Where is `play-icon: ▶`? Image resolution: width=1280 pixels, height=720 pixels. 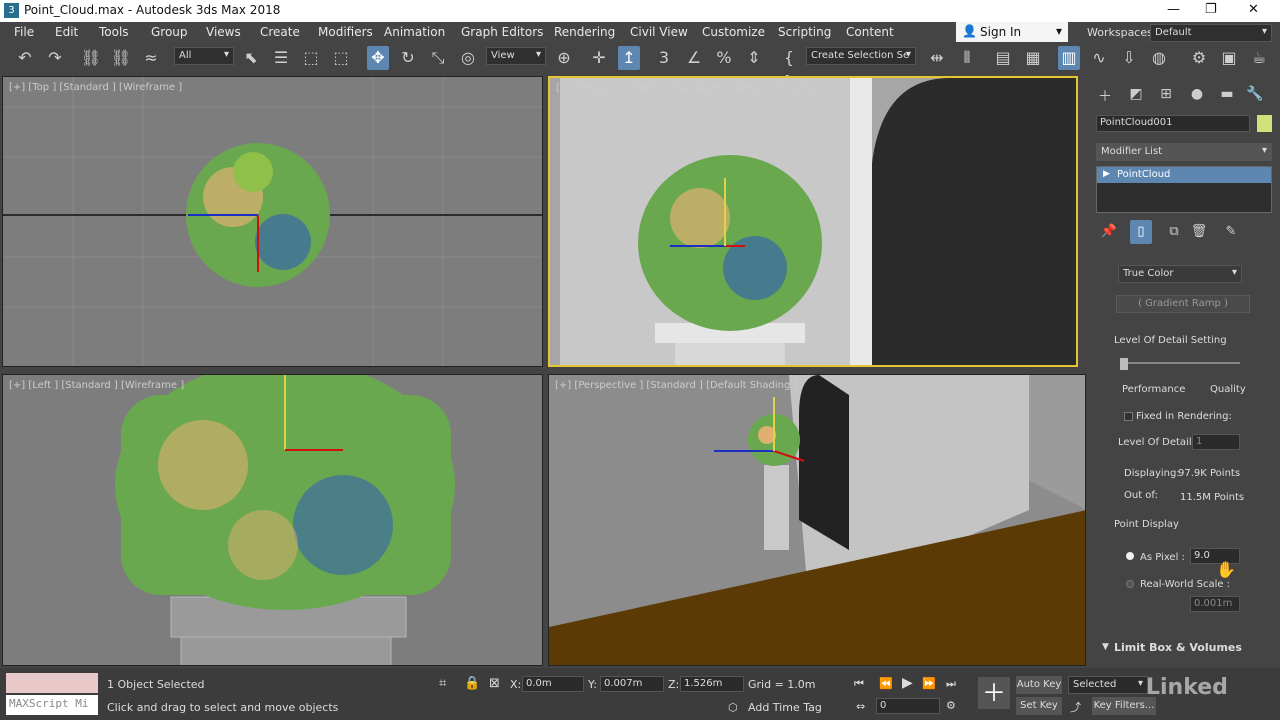 play-icon: ▶ is located at coordinates (907, 683).